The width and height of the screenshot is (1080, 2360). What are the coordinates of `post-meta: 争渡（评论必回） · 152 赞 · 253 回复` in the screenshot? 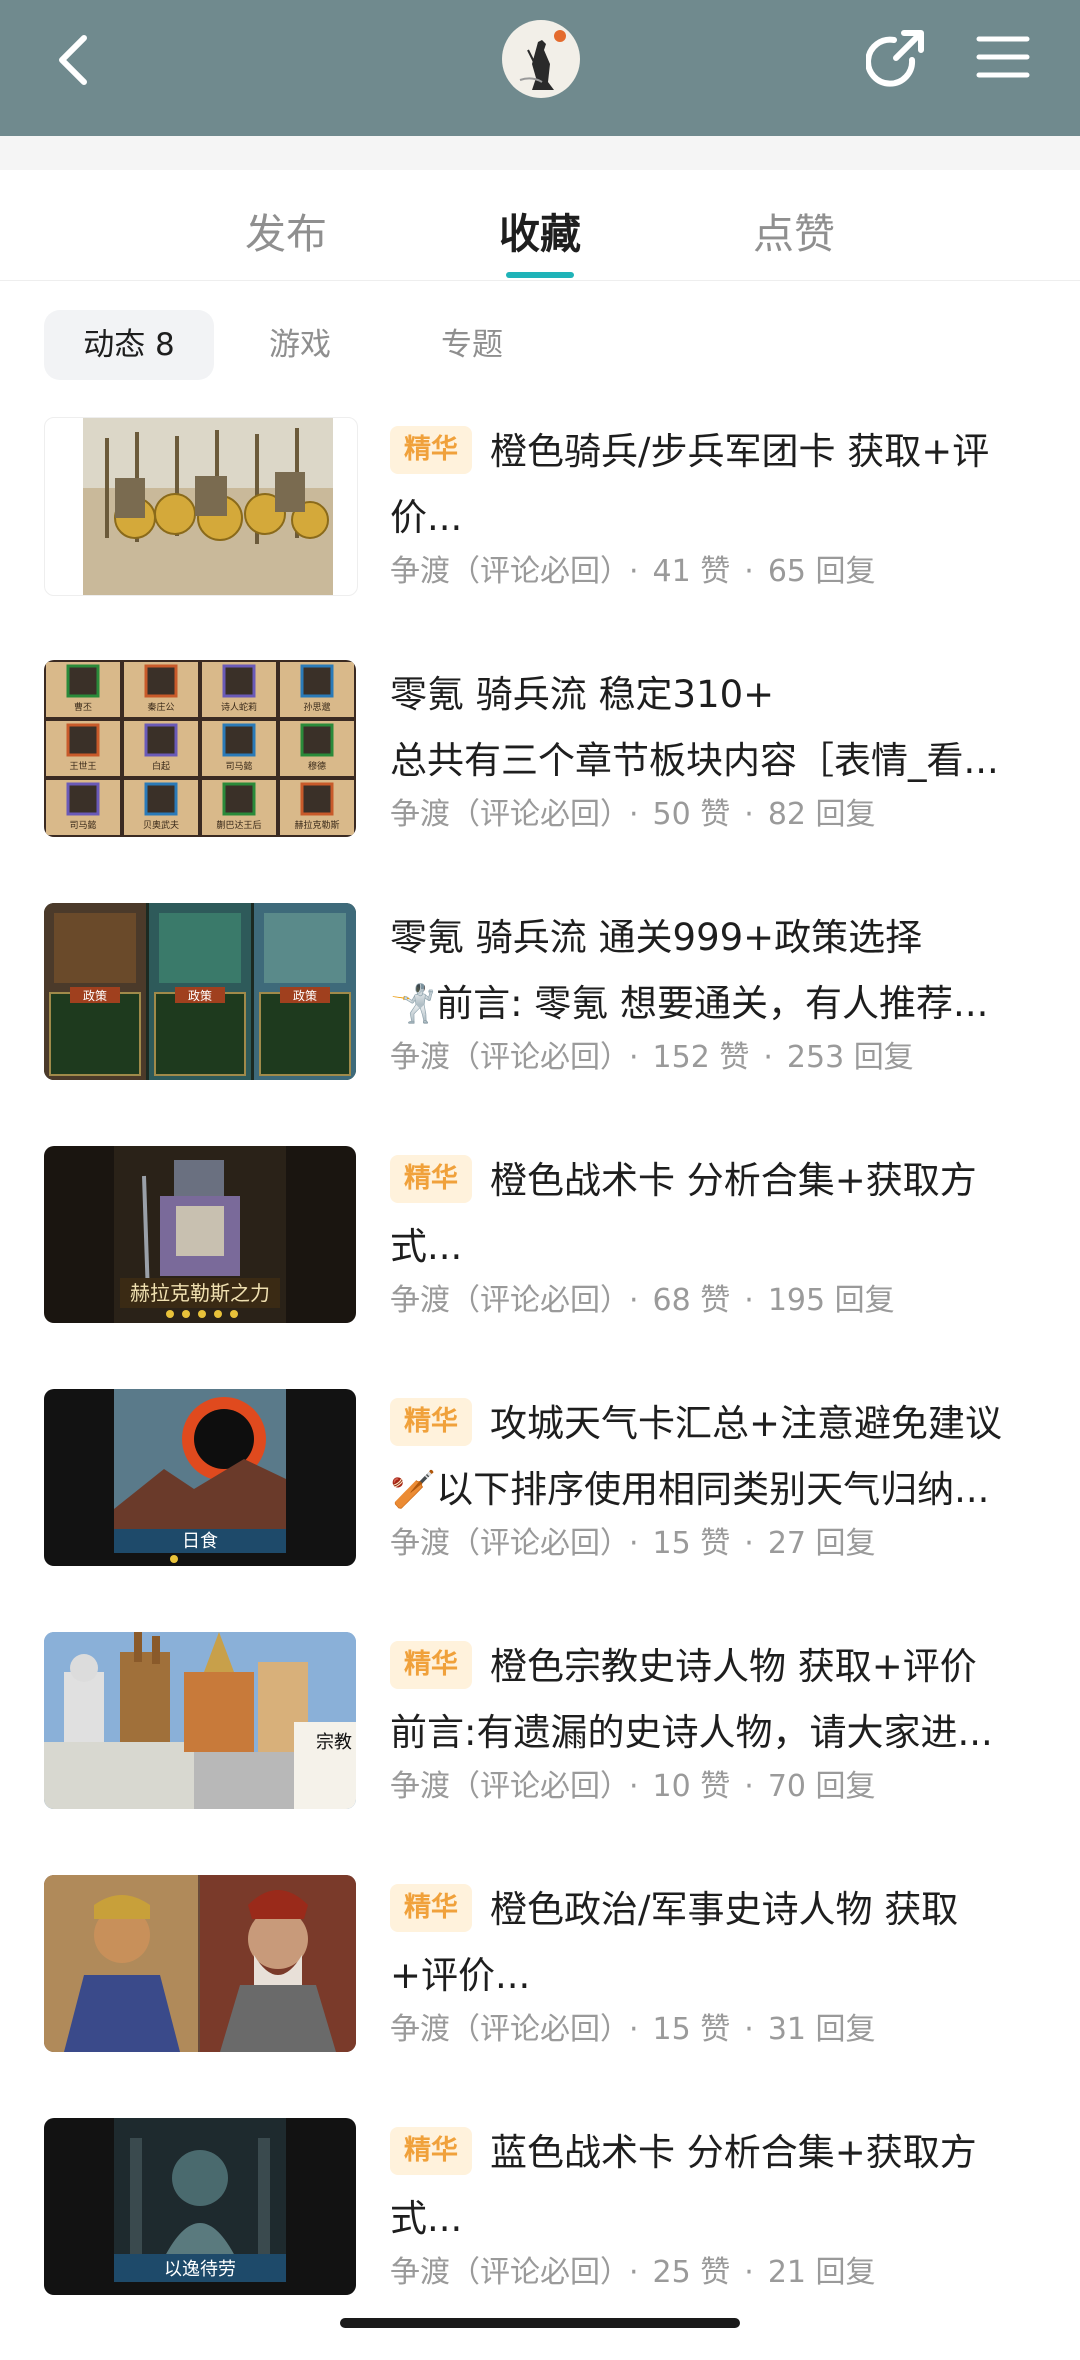 It's located at (652, 1057).